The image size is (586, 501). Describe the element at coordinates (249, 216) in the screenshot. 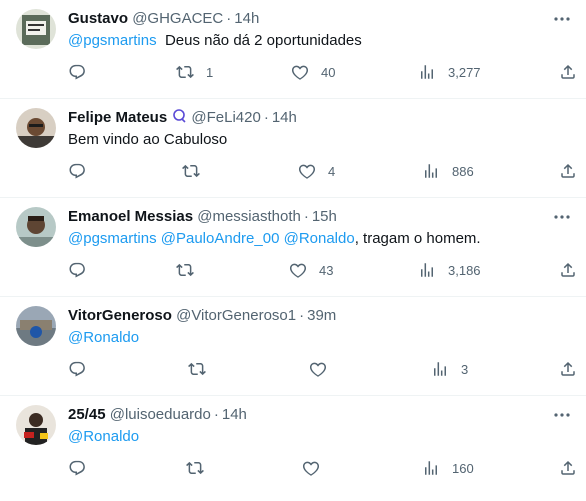

I see `handle: @messiasthoth` at that location.